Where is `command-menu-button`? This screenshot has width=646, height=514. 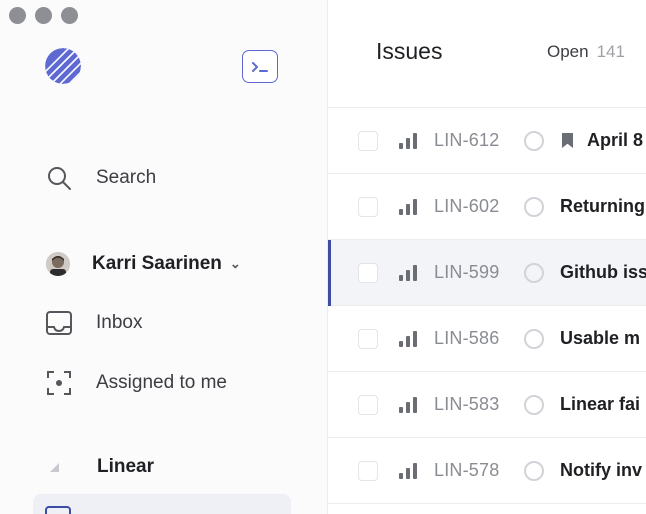 command-menu-button is located at coordinates (260, 66).